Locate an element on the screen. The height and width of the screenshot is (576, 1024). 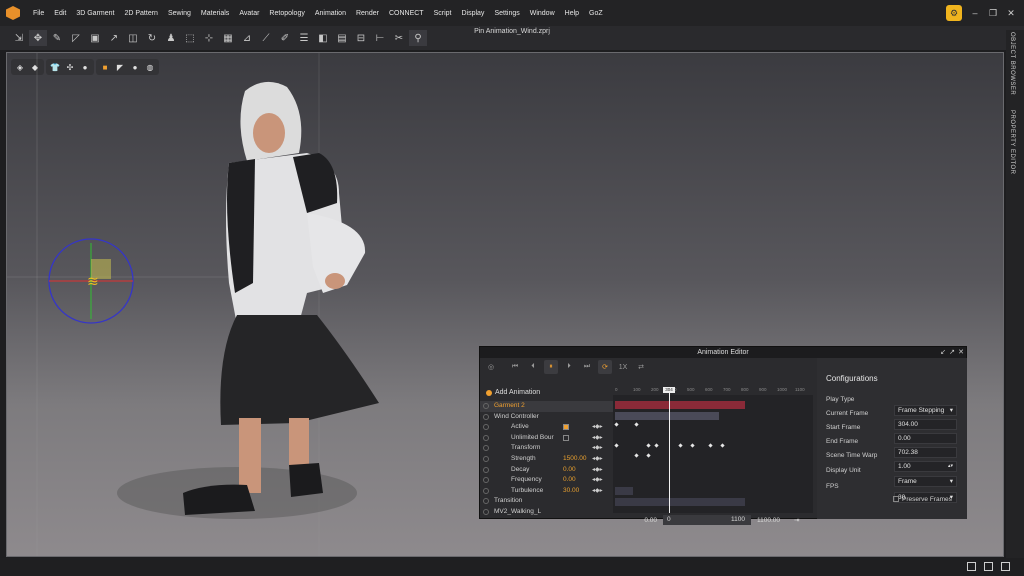
box-icon: ◧ is located at coordinates (323, 38).